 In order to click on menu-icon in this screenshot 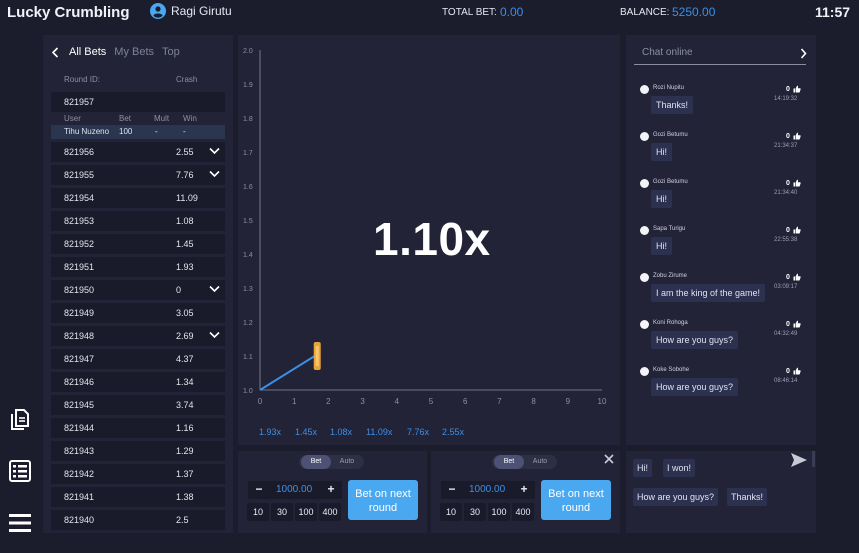, I will do `click(20, 523)`.